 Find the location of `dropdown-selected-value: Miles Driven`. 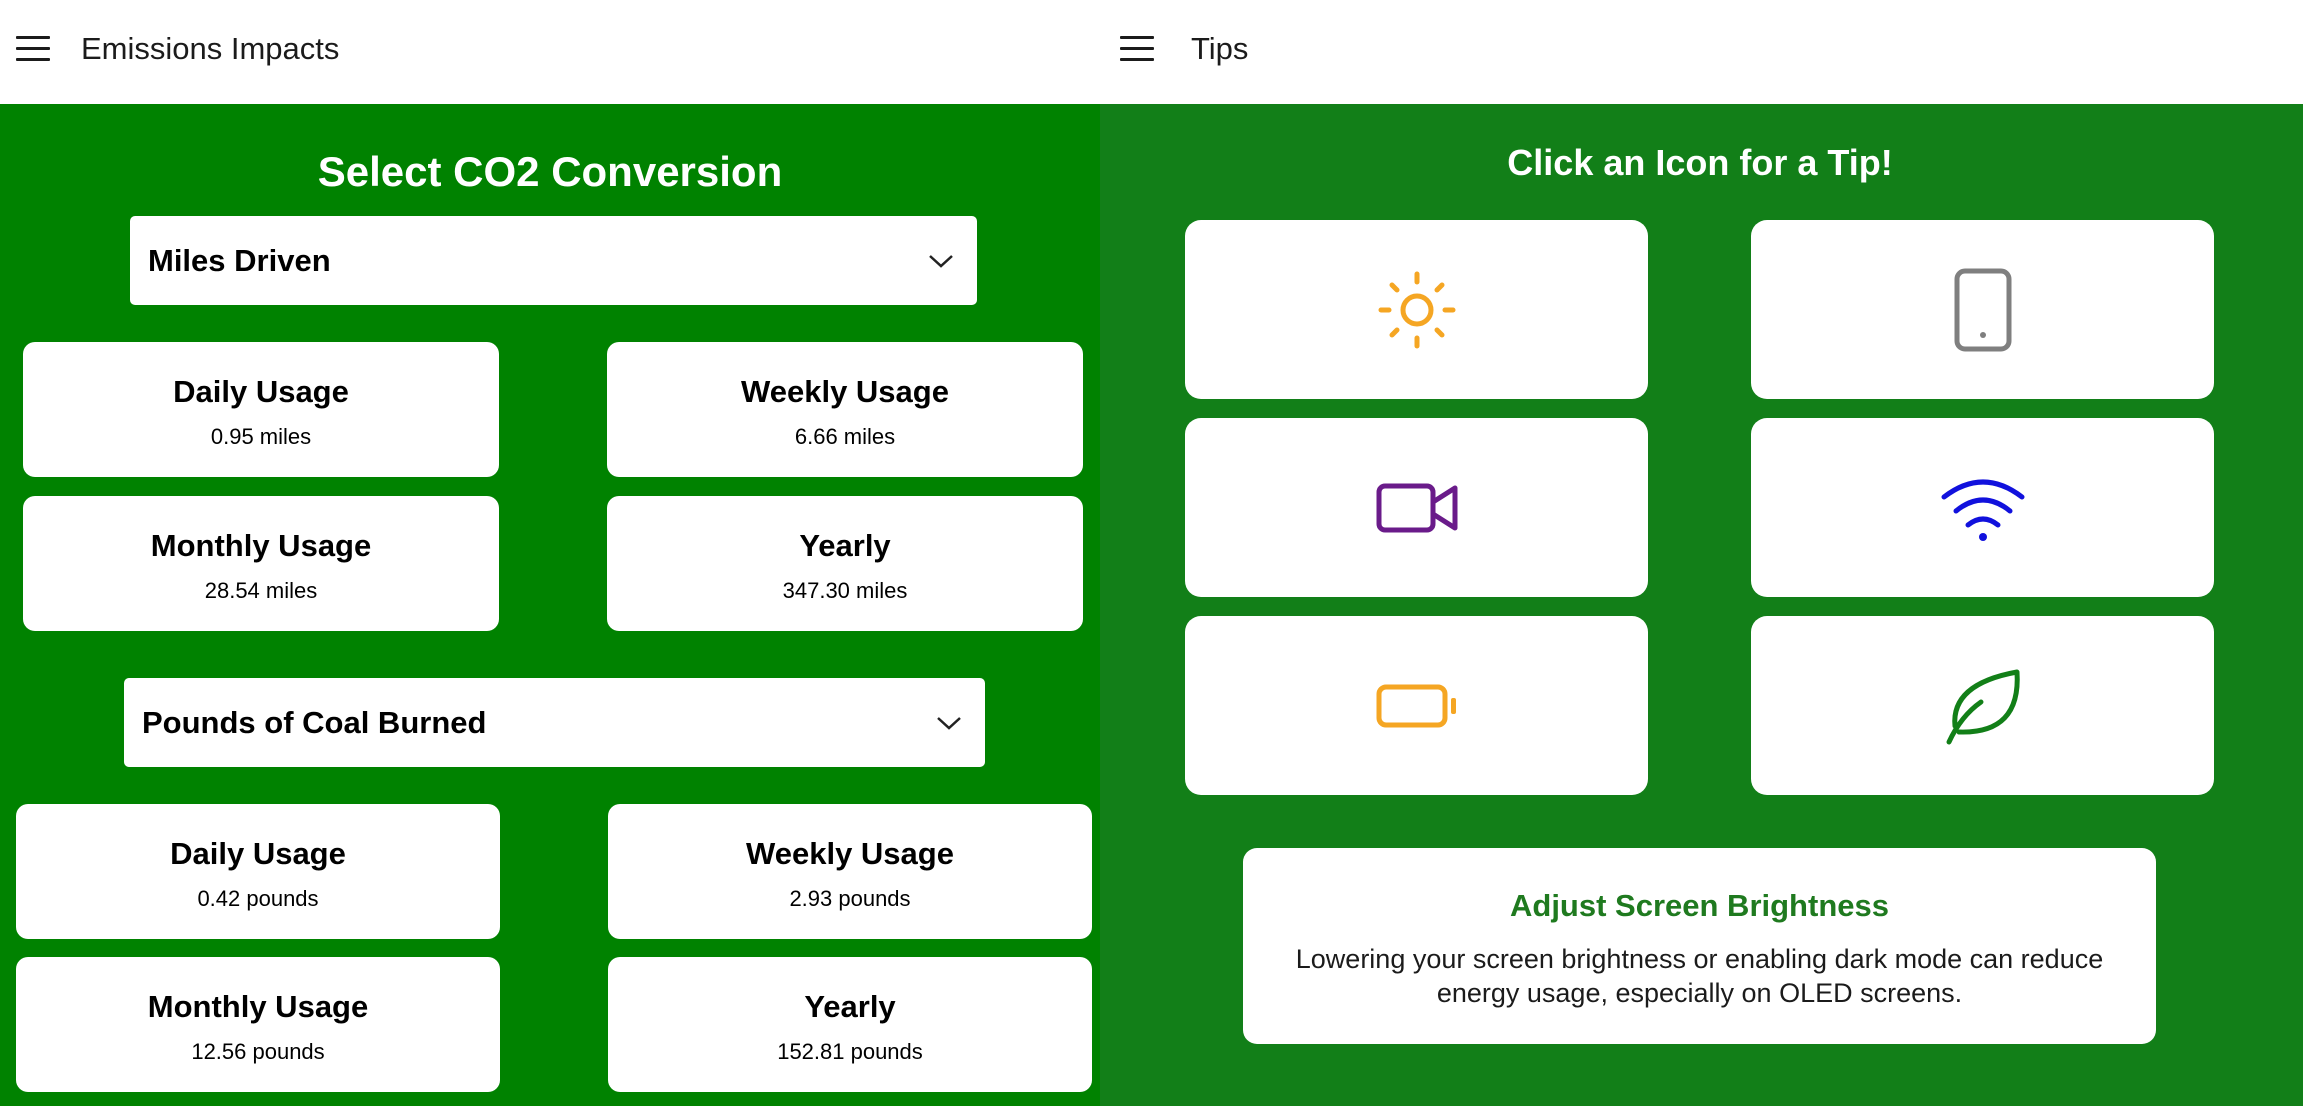

dropdown-selected-value: Miles Driven is located at coordinates (239, 260).